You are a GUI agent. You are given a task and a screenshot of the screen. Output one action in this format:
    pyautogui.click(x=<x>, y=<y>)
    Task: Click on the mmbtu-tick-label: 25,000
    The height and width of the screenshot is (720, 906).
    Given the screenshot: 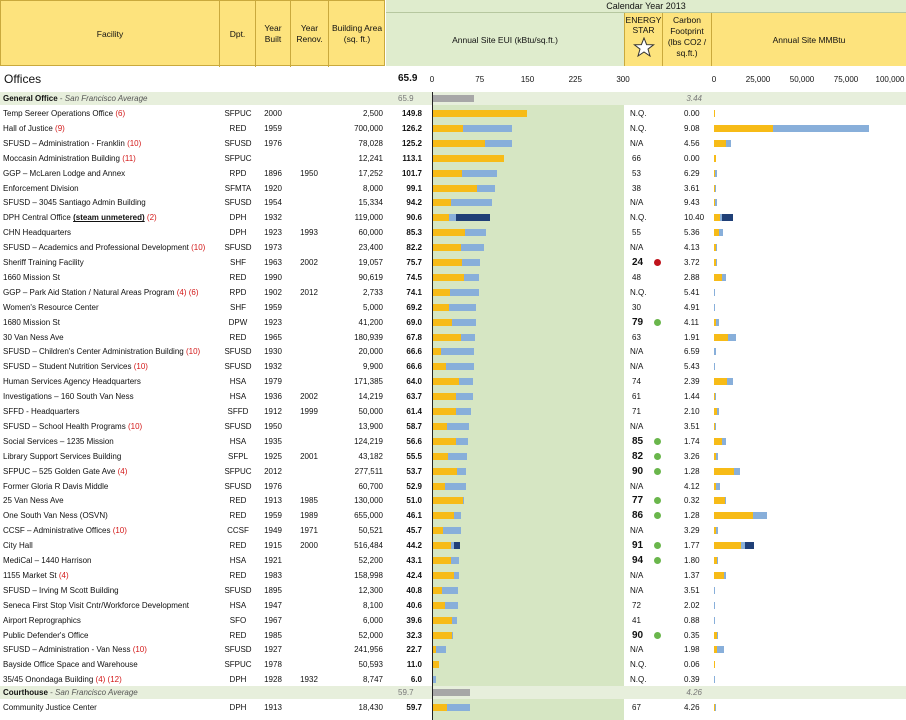 What is the action you would take?
    pyautogui.click(x=758, y=79)
    